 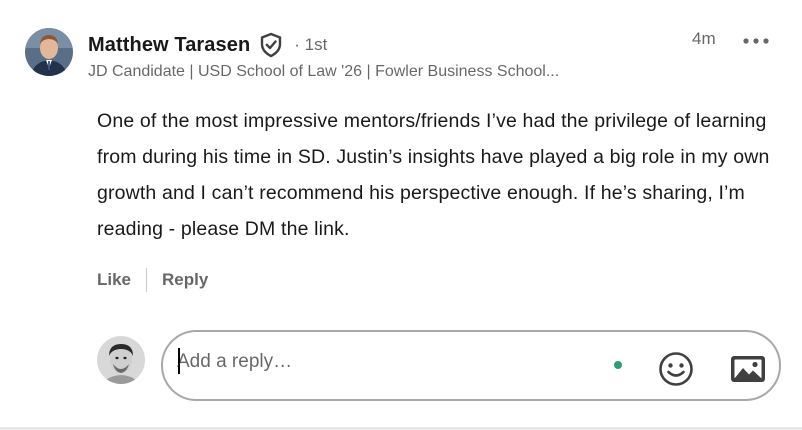 I want to click on reply-composer, so click(x=471, y=365).